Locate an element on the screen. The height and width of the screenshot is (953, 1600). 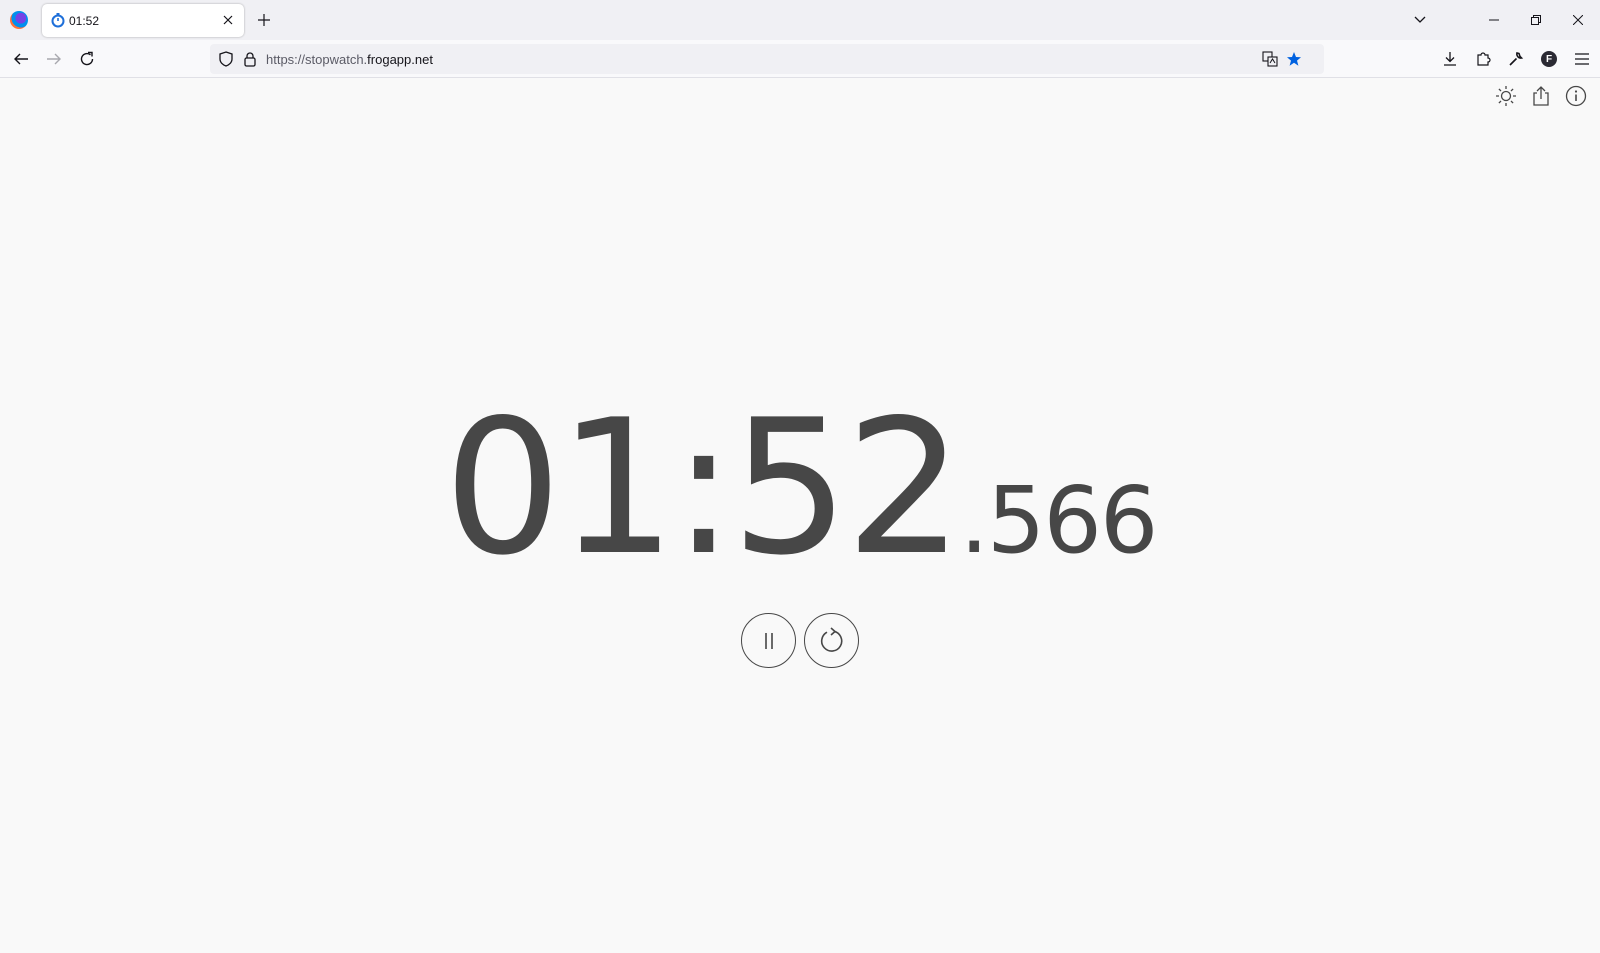
stopwatch-controls is located at coordinates (800, 640).